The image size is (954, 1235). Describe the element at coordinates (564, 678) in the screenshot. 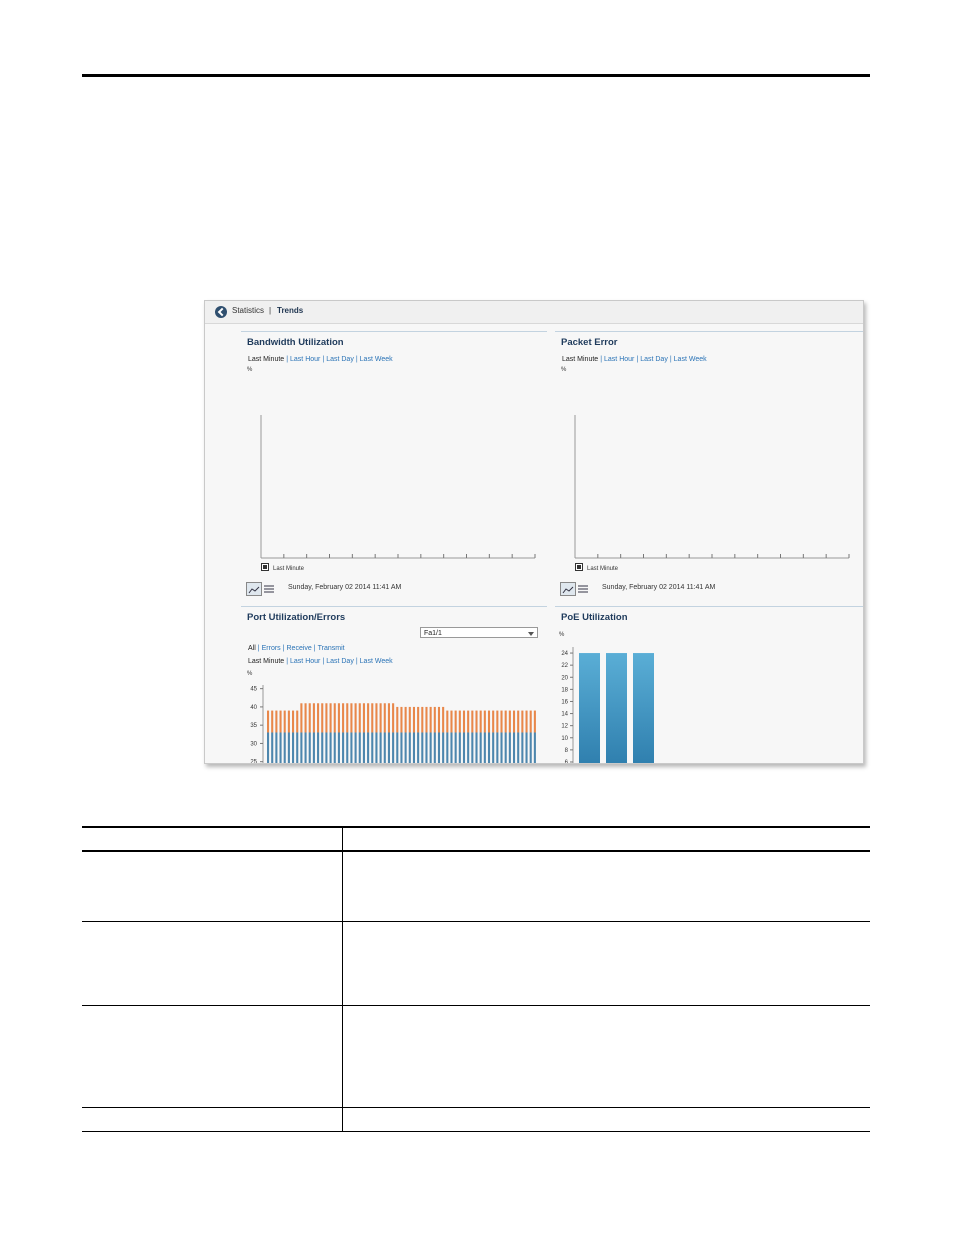

I see `y-tick-label: 20` at that location.